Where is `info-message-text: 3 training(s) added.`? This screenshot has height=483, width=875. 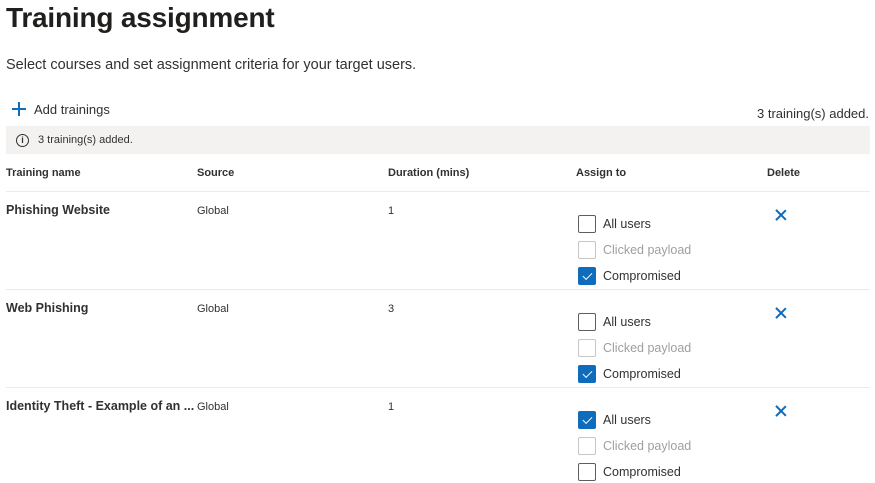
info-message-text: 3 training(s) added. is located at coordinates (85, 140).